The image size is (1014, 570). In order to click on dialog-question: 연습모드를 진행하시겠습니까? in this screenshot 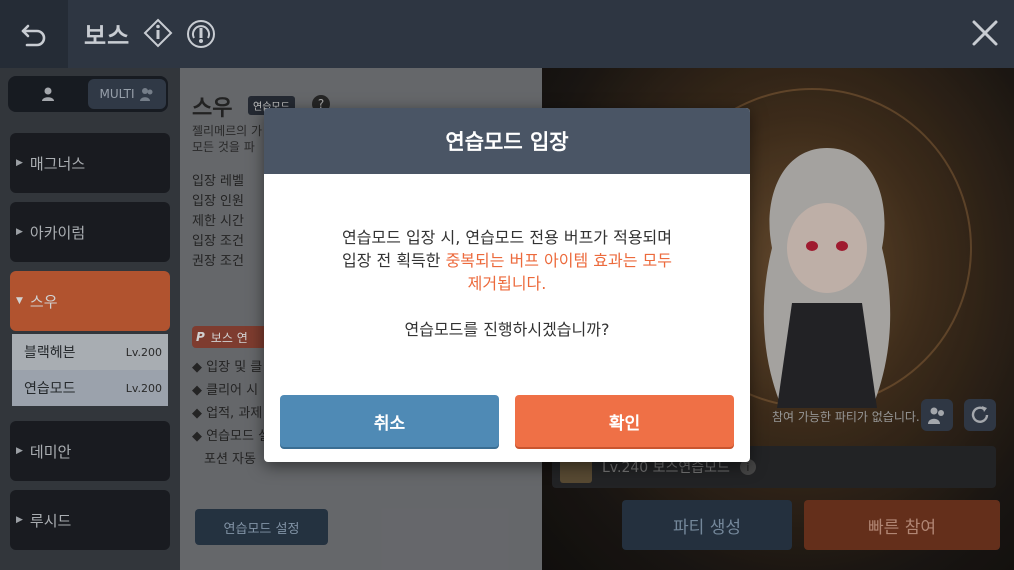, I will do `click(507, 329)`.